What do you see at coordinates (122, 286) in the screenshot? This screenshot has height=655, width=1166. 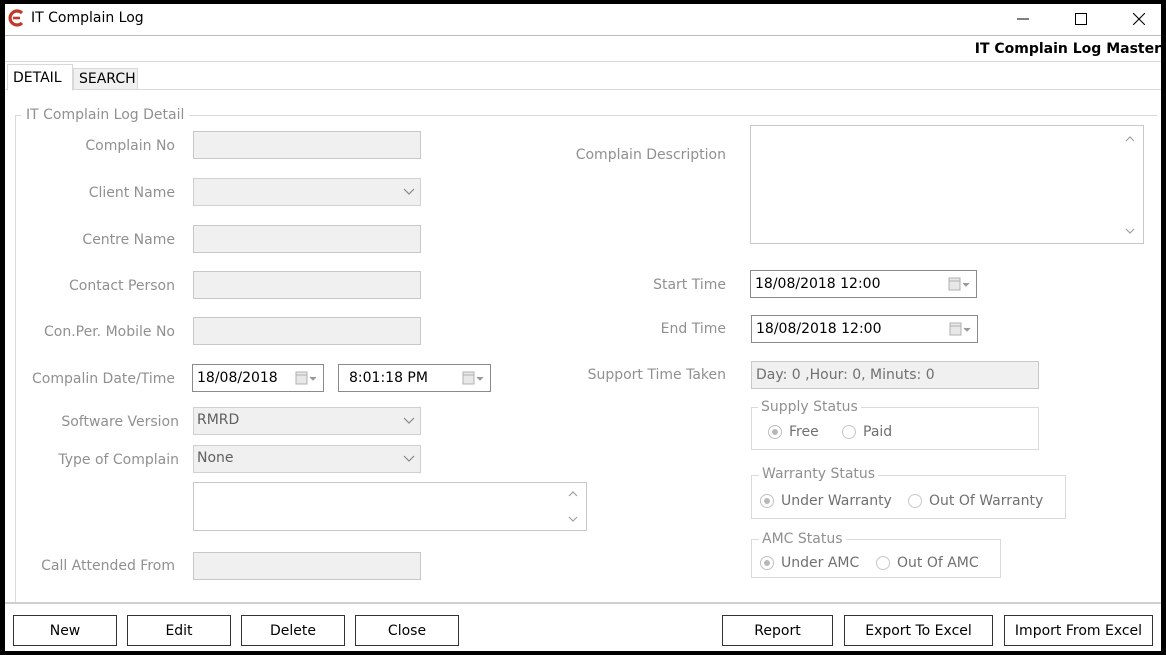 I see `contact-person-label: Contact Person` at bounding box center [122, 286].